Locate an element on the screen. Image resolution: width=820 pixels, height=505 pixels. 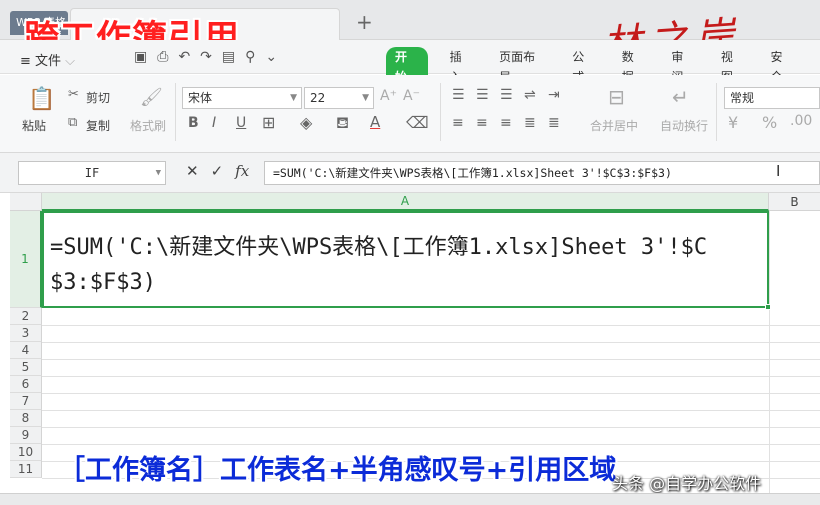
cut-button: 剪切 is located at coordinates (98, 97).